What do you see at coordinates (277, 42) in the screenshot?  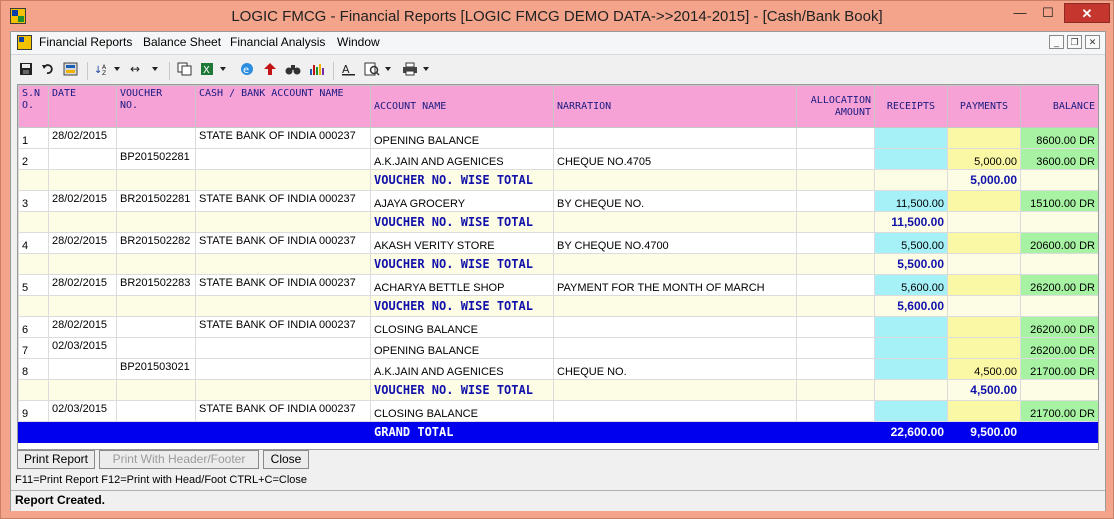 I see `menu-financial-analysis: Financial Analysis` at bounding box center [277, 42].